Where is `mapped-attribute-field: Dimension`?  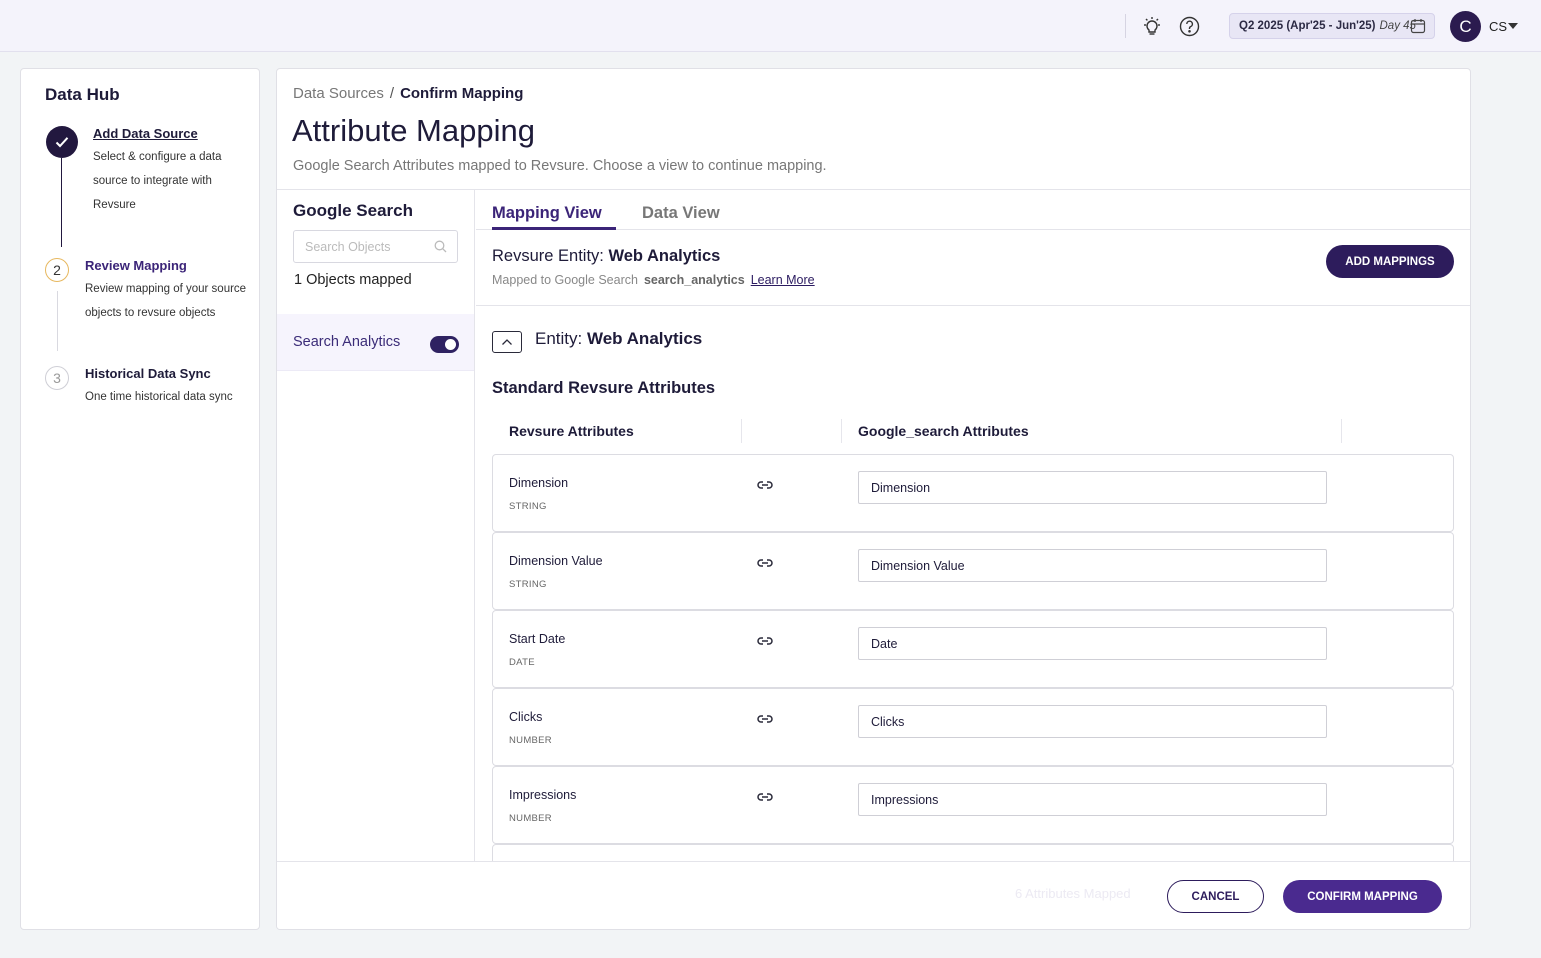
mapped-attribute-field: Dimension is located at coordinates (1092, 487).